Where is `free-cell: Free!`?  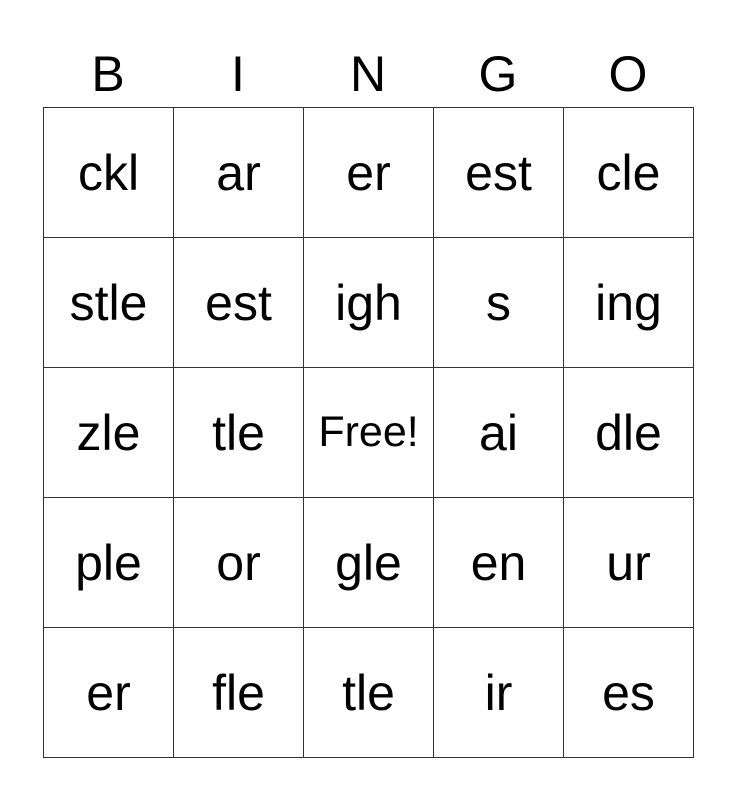 free-cell: Free! is located at coordinates (368, 432).